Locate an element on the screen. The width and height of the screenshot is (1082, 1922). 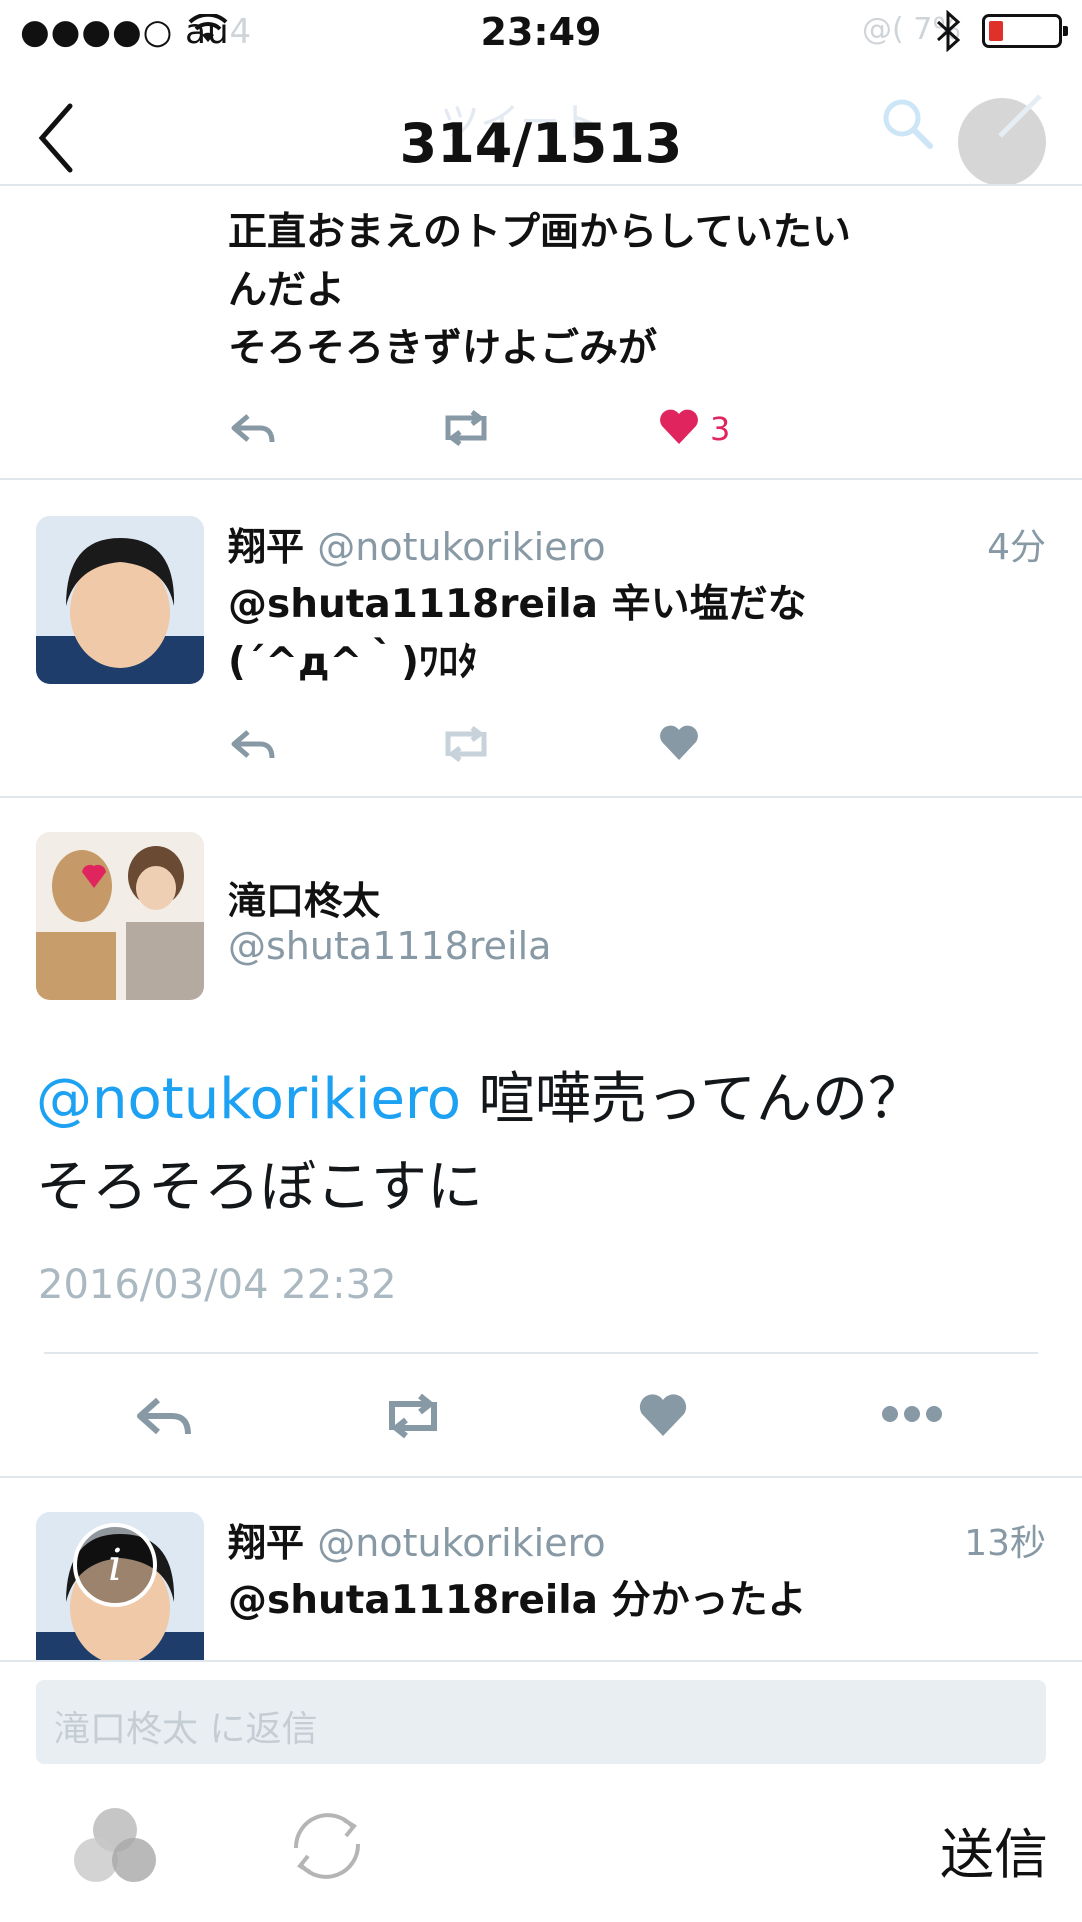
like-count: 3 is located at coordinates (720, 429).